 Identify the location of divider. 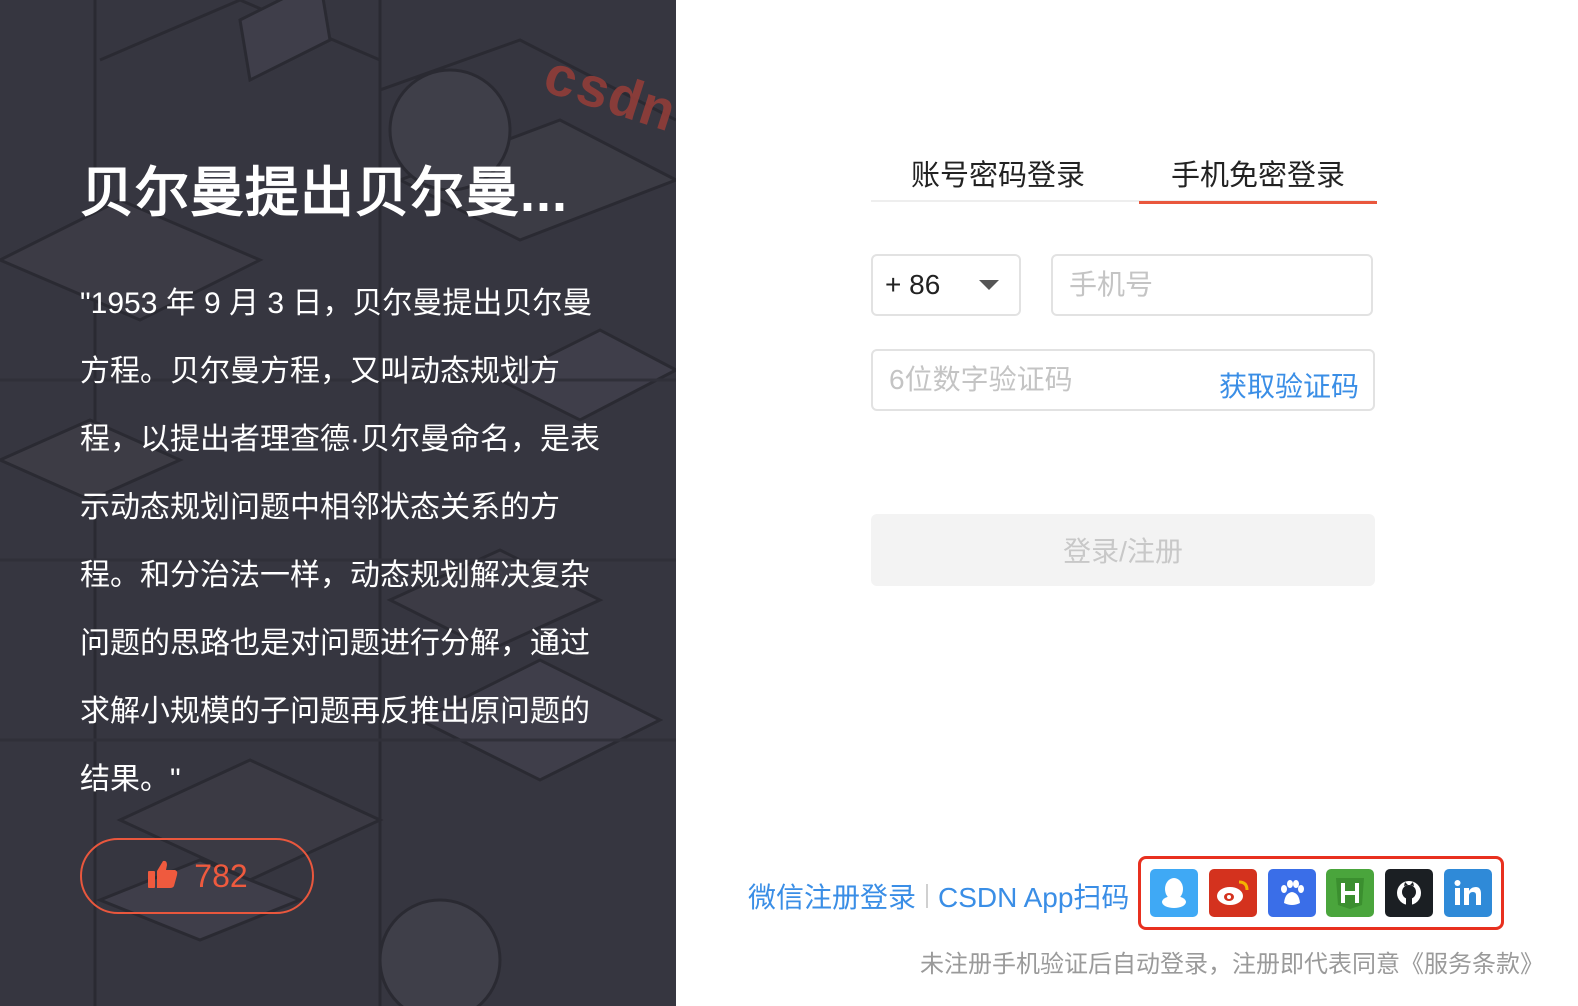
(927, 896).